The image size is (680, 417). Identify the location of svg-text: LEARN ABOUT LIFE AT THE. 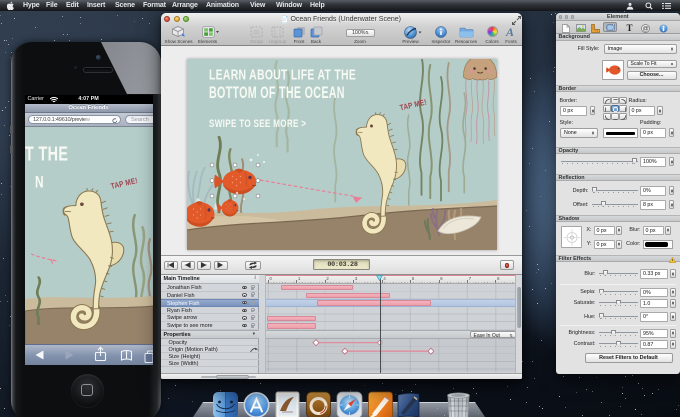
(282, 74).